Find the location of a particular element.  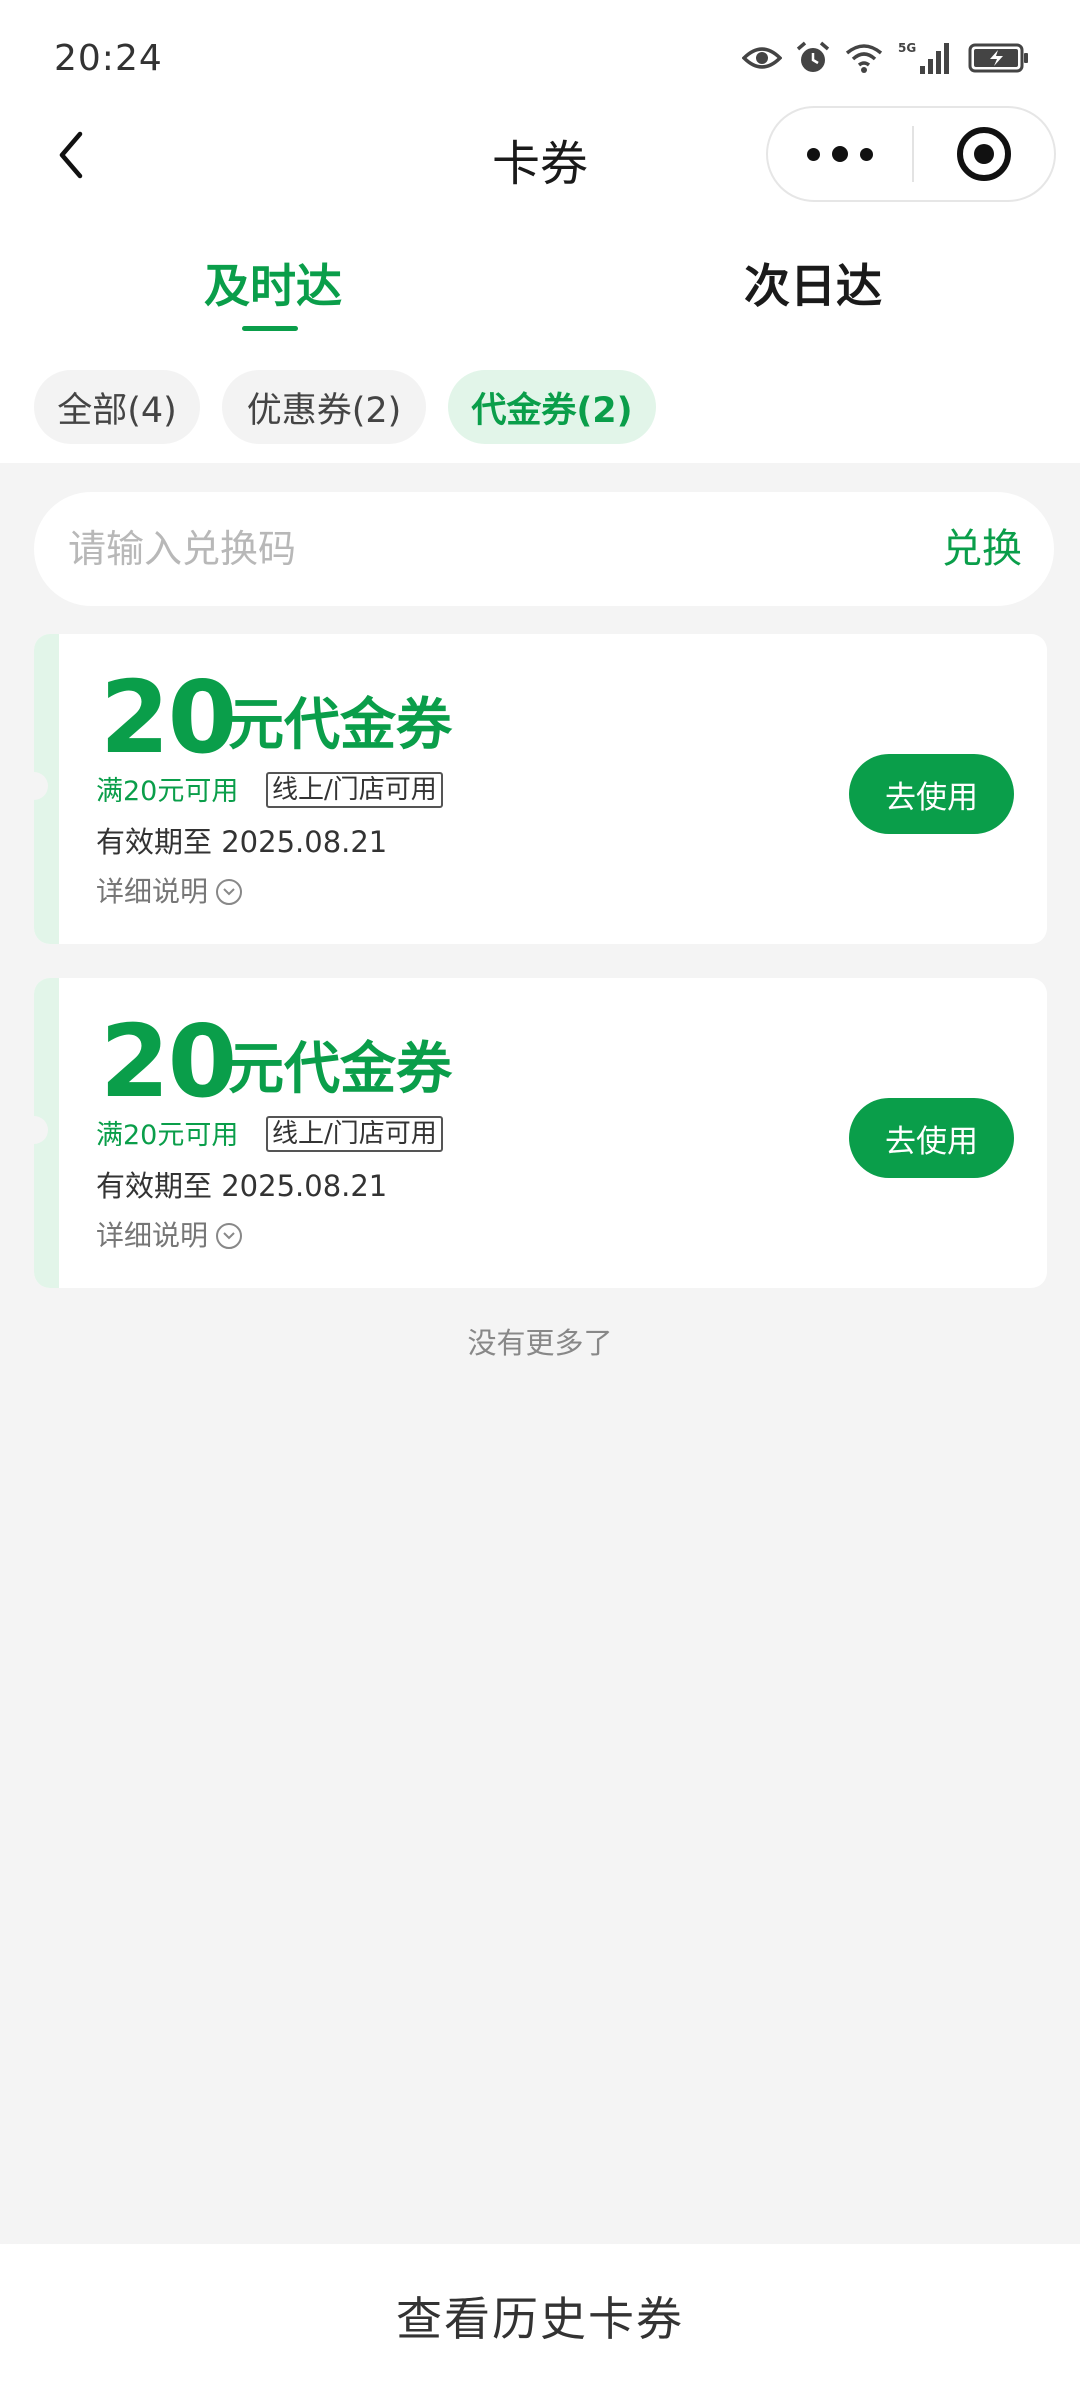

view-history-coupons-button: 查看历史卡券 is located at coordinates (540, 2316).